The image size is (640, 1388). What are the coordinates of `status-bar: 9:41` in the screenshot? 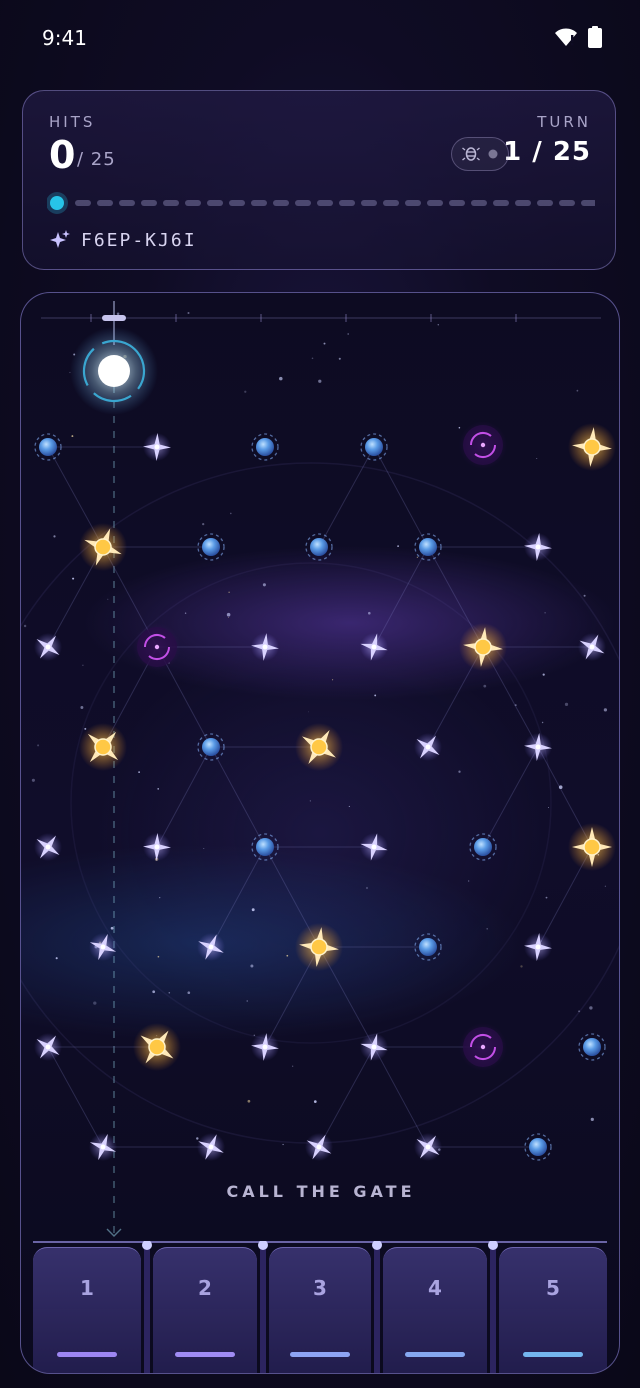 It's located at (320, 38).